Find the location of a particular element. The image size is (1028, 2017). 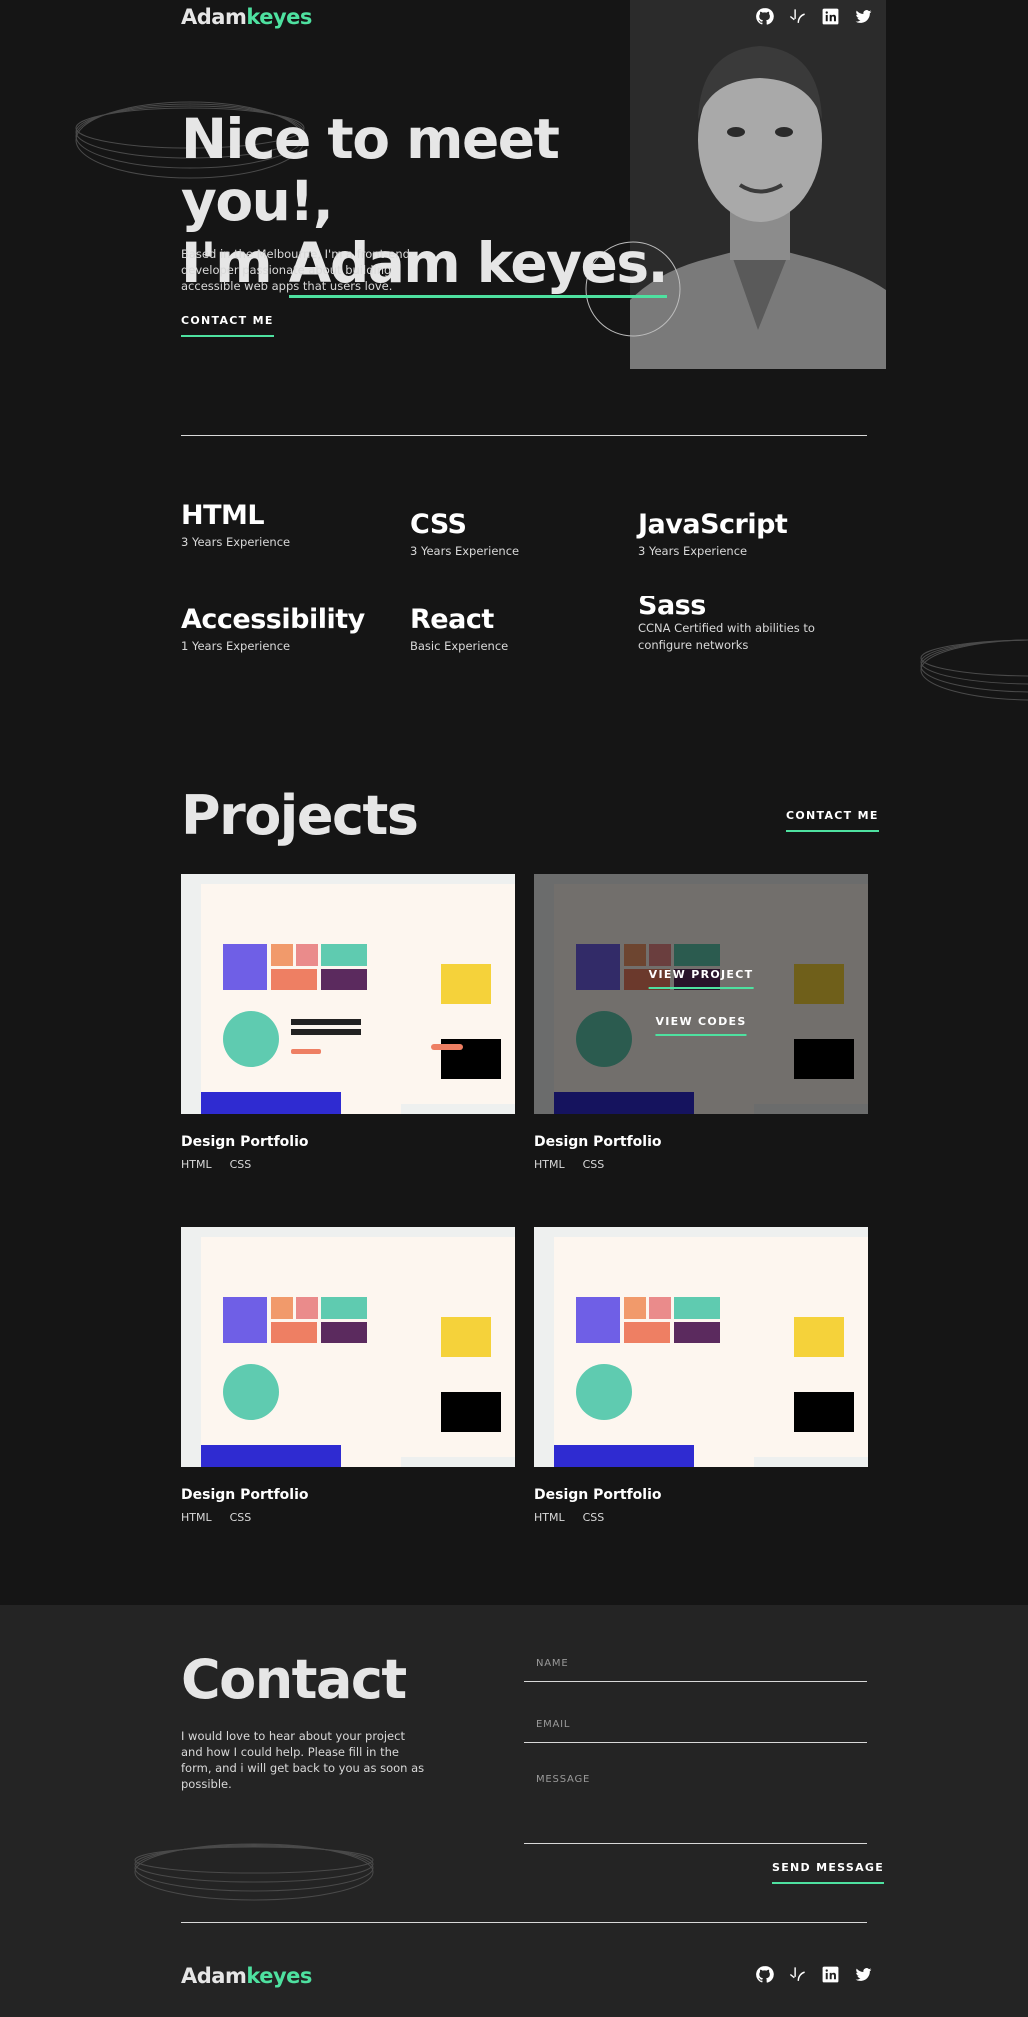

skill-react: React Basic Experience is located at coordinates (459, 629).